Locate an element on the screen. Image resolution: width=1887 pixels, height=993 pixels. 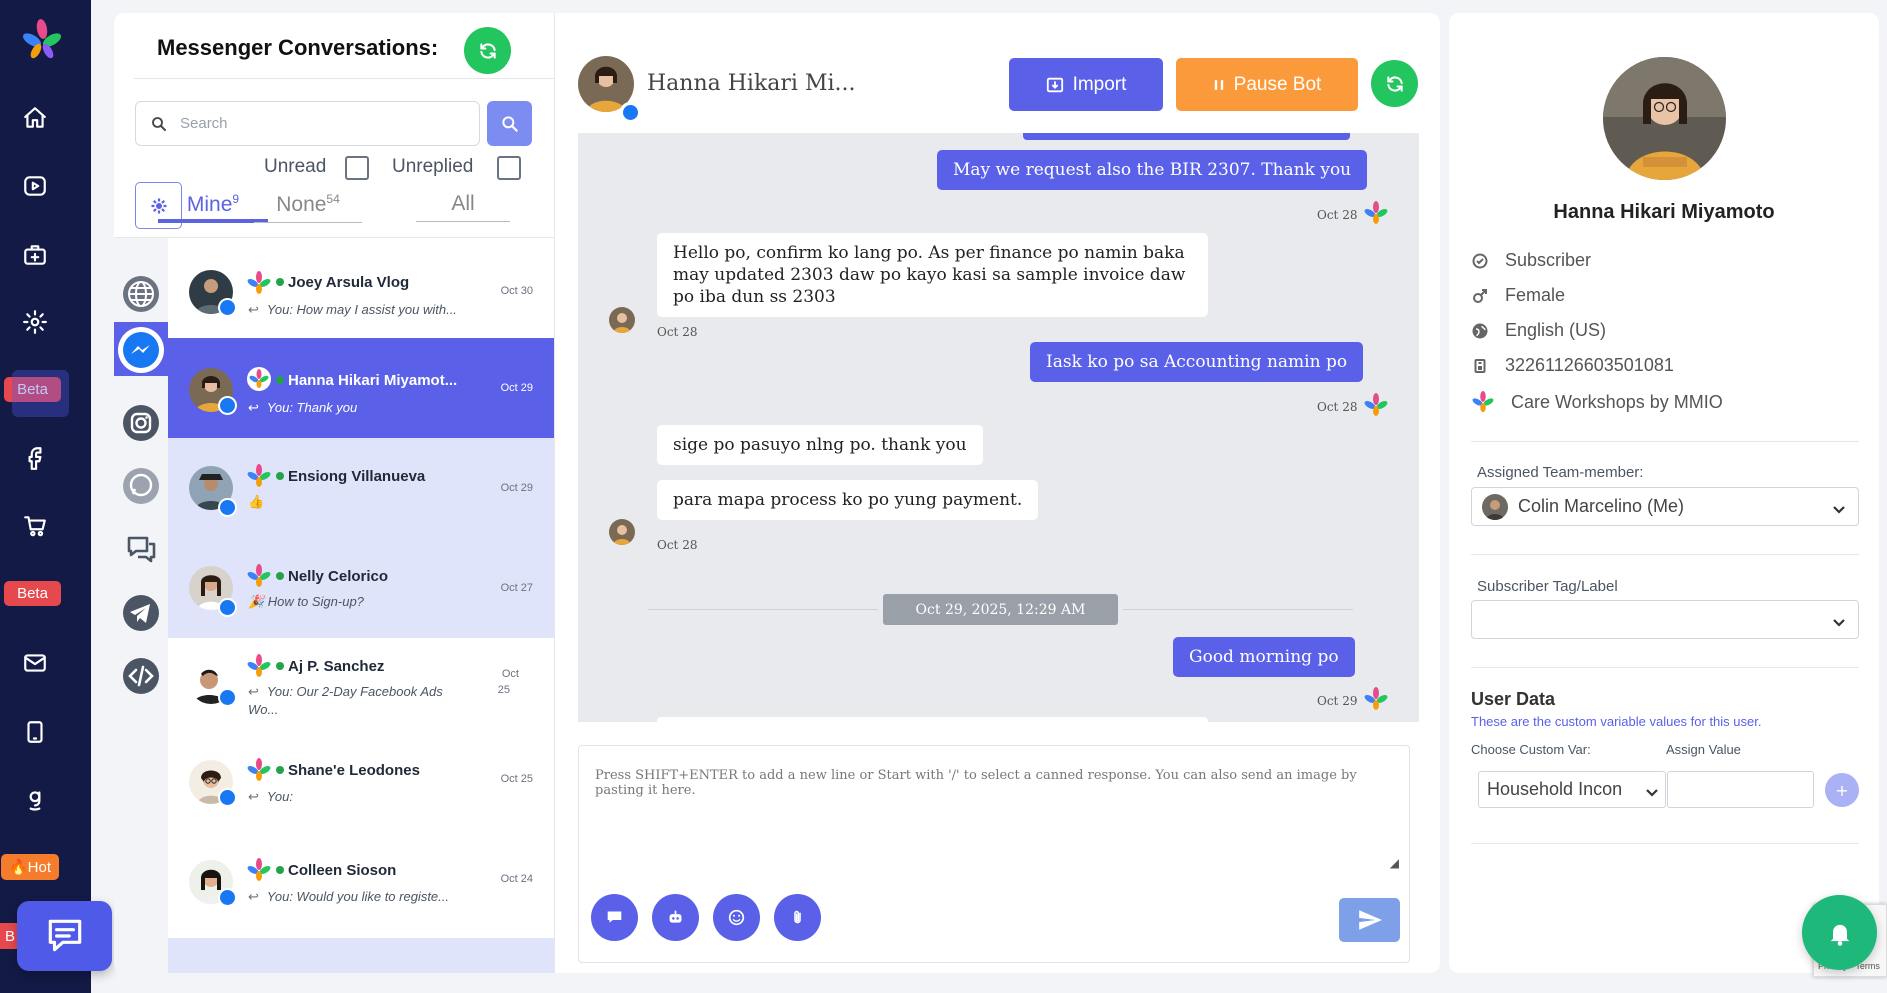
active-item-highlight is located at coordinates (40, 393).